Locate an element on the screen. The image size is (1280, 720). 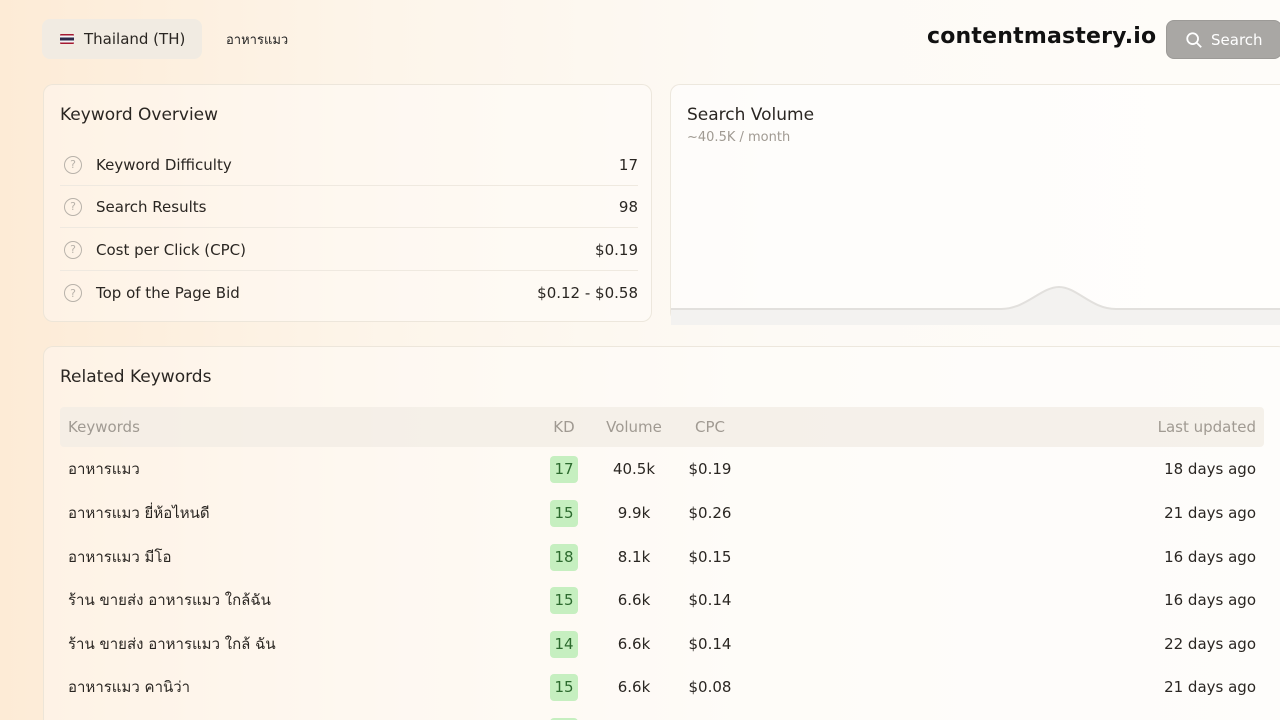
volume-cell: 9.9k is located at coordinates (634, 513).